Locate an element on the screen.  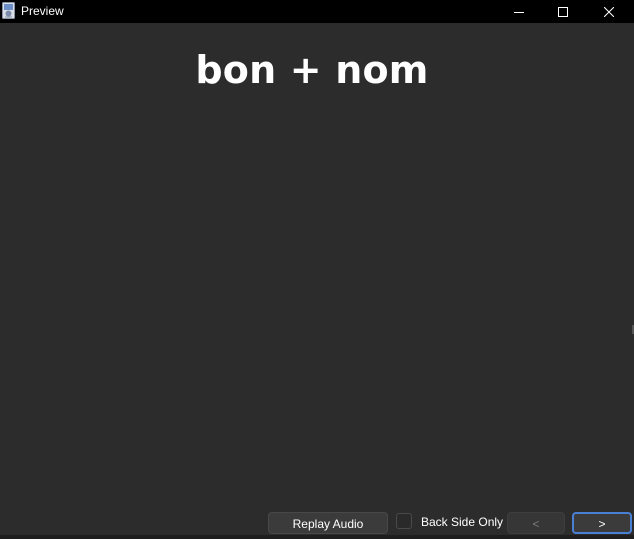
minimize-button is located at coordinates (519, 11).